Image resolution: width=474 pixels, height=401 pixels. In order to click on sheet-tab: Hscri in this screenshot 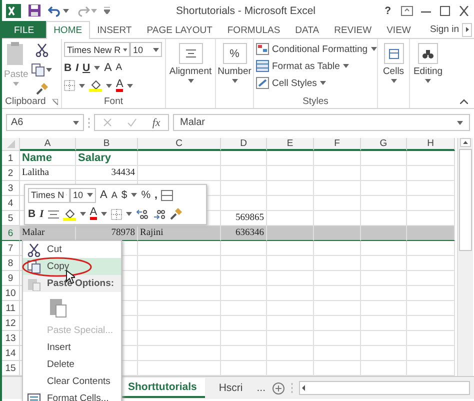, I will do `click(230, 388)`.